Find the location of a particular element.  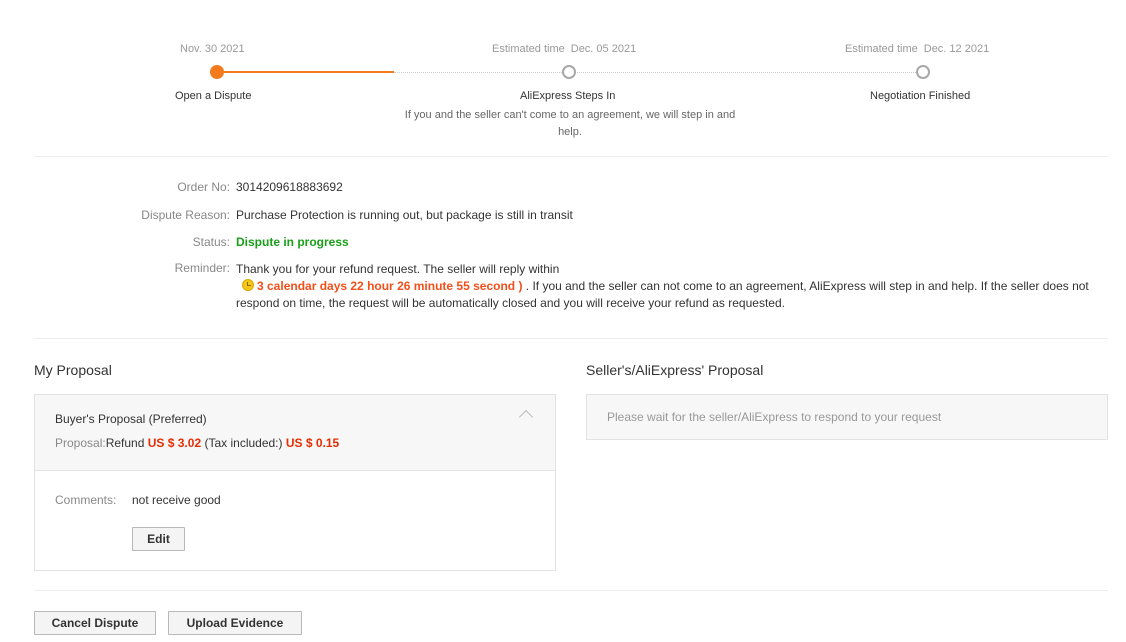

step-3-date-prefix: Estimated time is located at coordinates (881, 49).